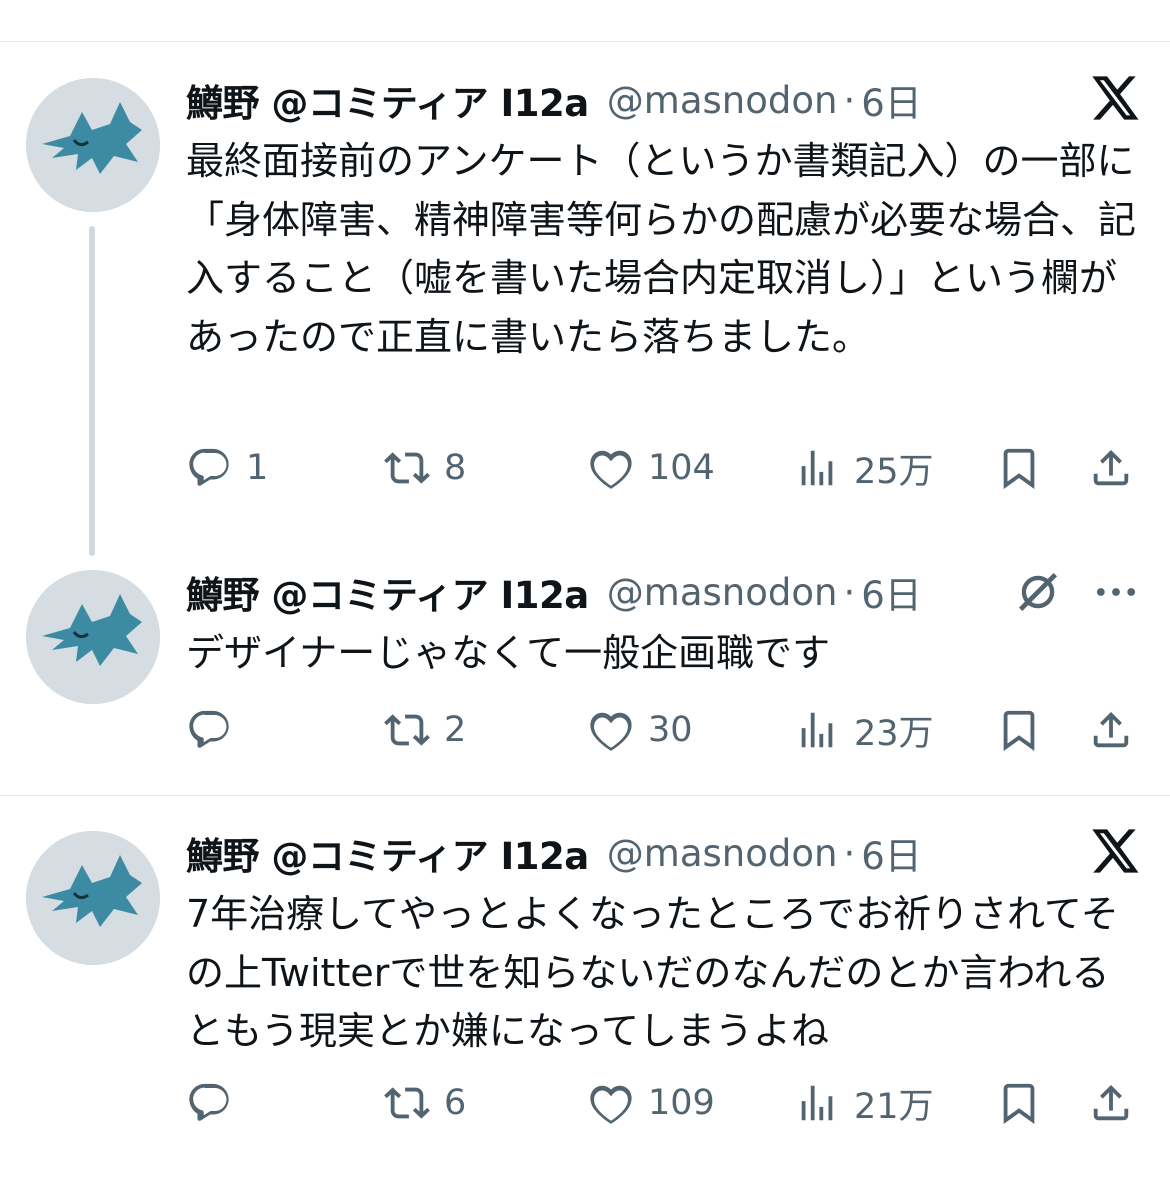  Describe the element at coordinates (681, 468) in the screenshot. I see `like-count: 104` at that location.